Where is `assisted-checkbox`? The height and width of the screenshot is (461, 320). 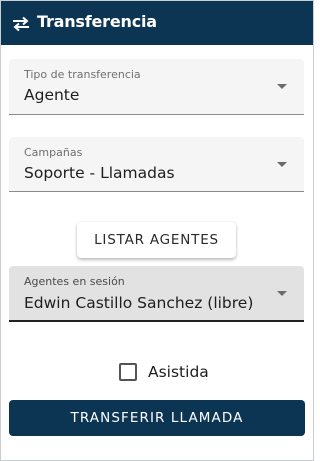 assisted-checkbox is located at coordinates (128, 372).